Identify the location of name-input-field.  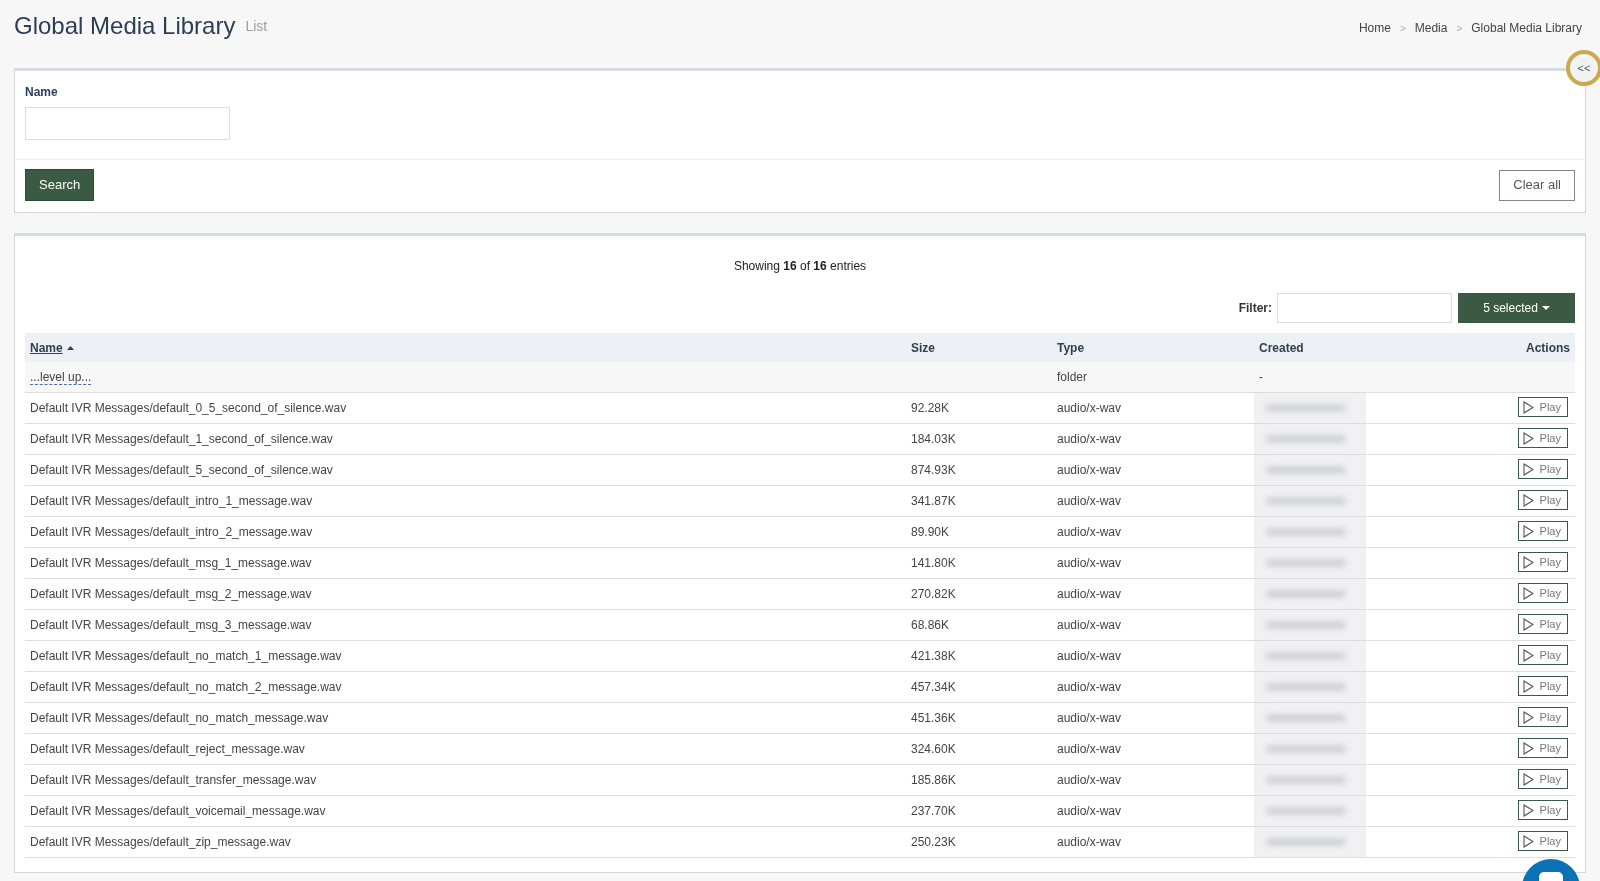
(127, 123).